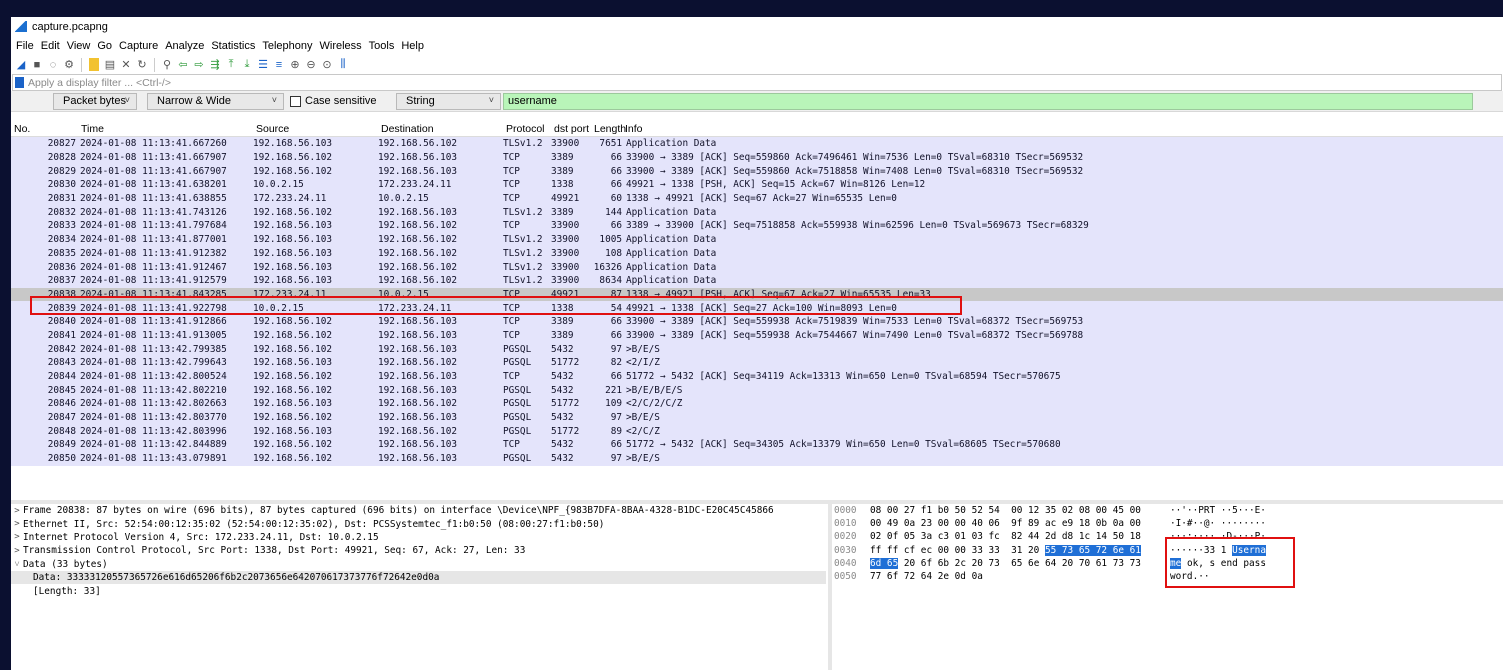 The height and width of the screenshot is (670, 1503). What do you see at coordinates (184, 46) in the screenshot?
I see `menu-analyze: Analyze` at bounding box center [184, 46].